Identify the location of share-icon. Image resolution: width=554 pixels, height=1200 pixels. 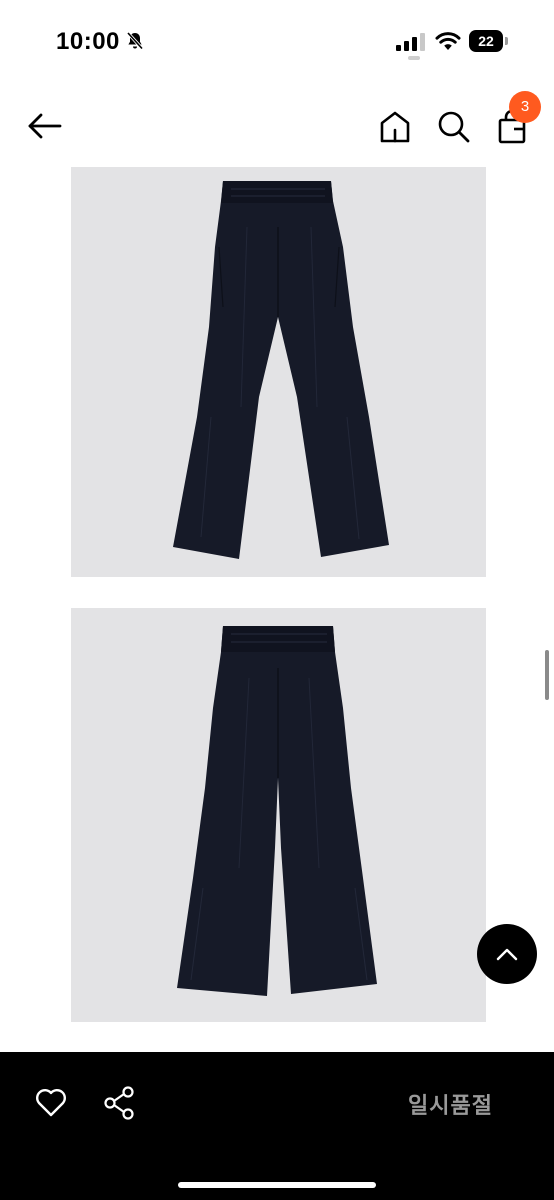
(119, 1103).